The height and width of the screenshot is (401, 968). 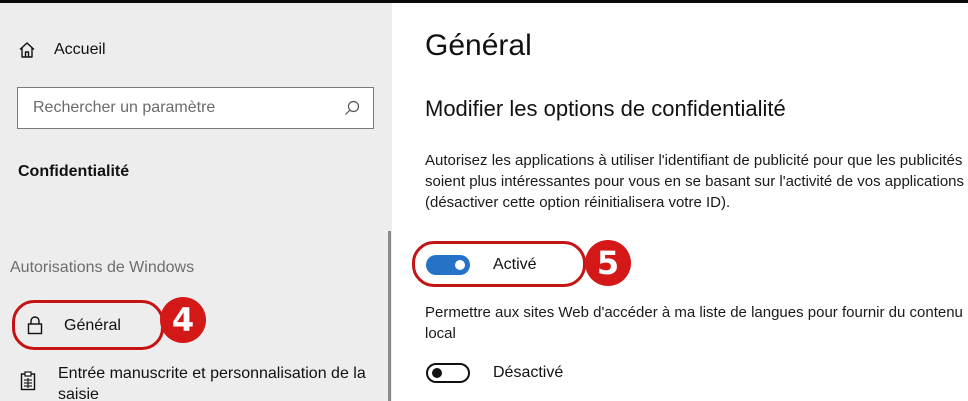 I want to click on search-input: Rechercher un paramètre, so click(x=195, y=108).